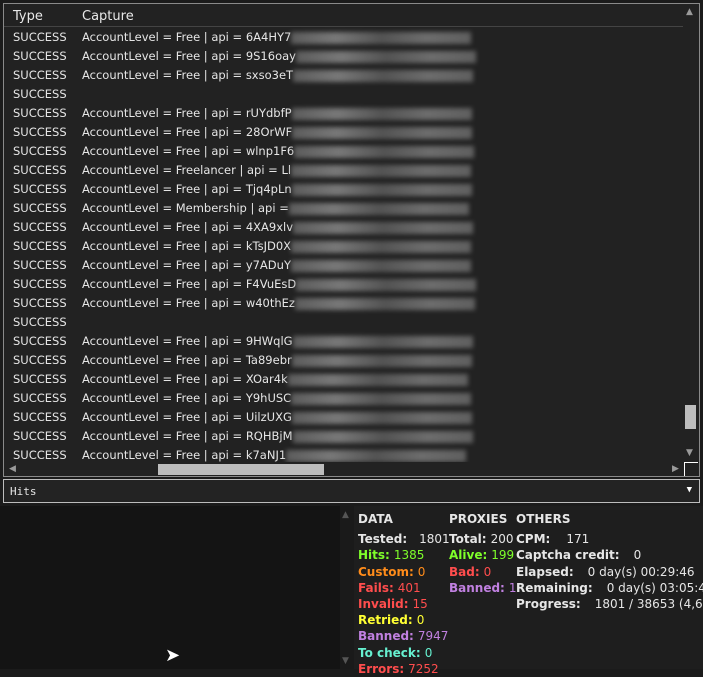 Image resolution: width=703 pixels, height=677 pixels. I want to click on proxies-title: PROXIES, so click(478, 519).